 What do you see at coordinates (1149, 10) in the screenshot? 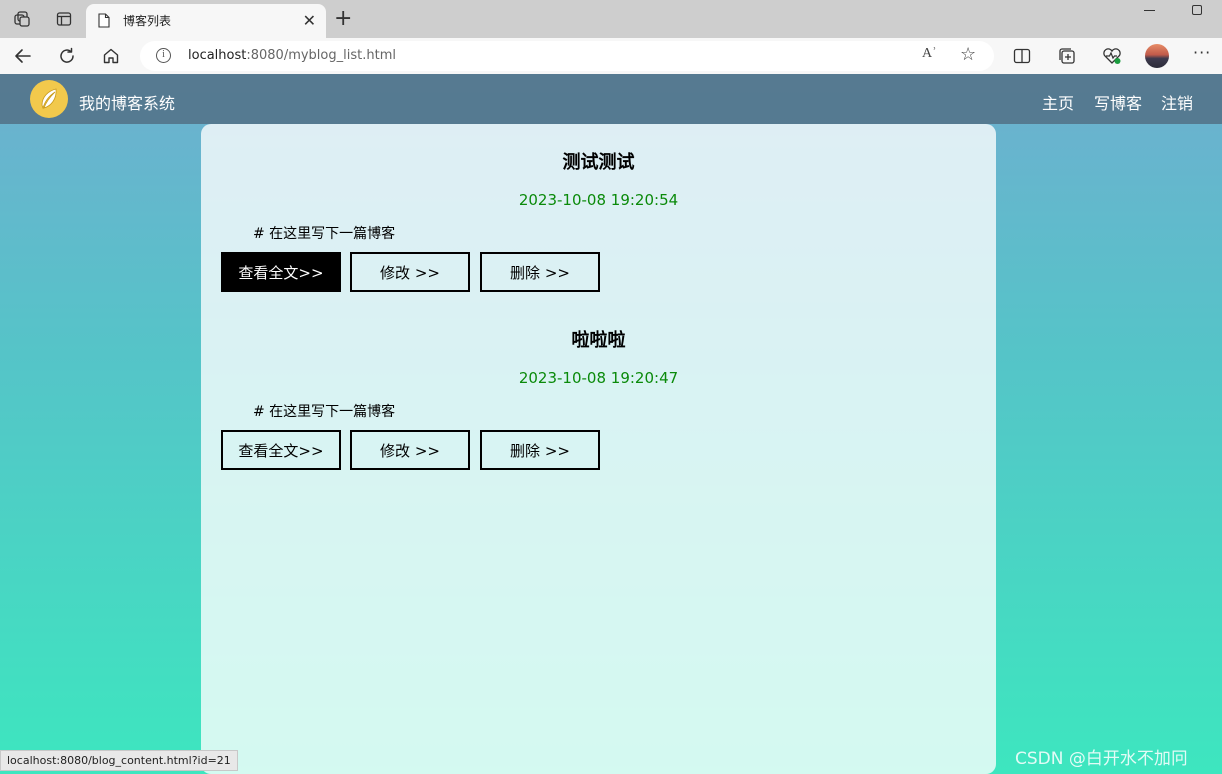
I see `minimize-icon` at bounding box center [1149, 10].